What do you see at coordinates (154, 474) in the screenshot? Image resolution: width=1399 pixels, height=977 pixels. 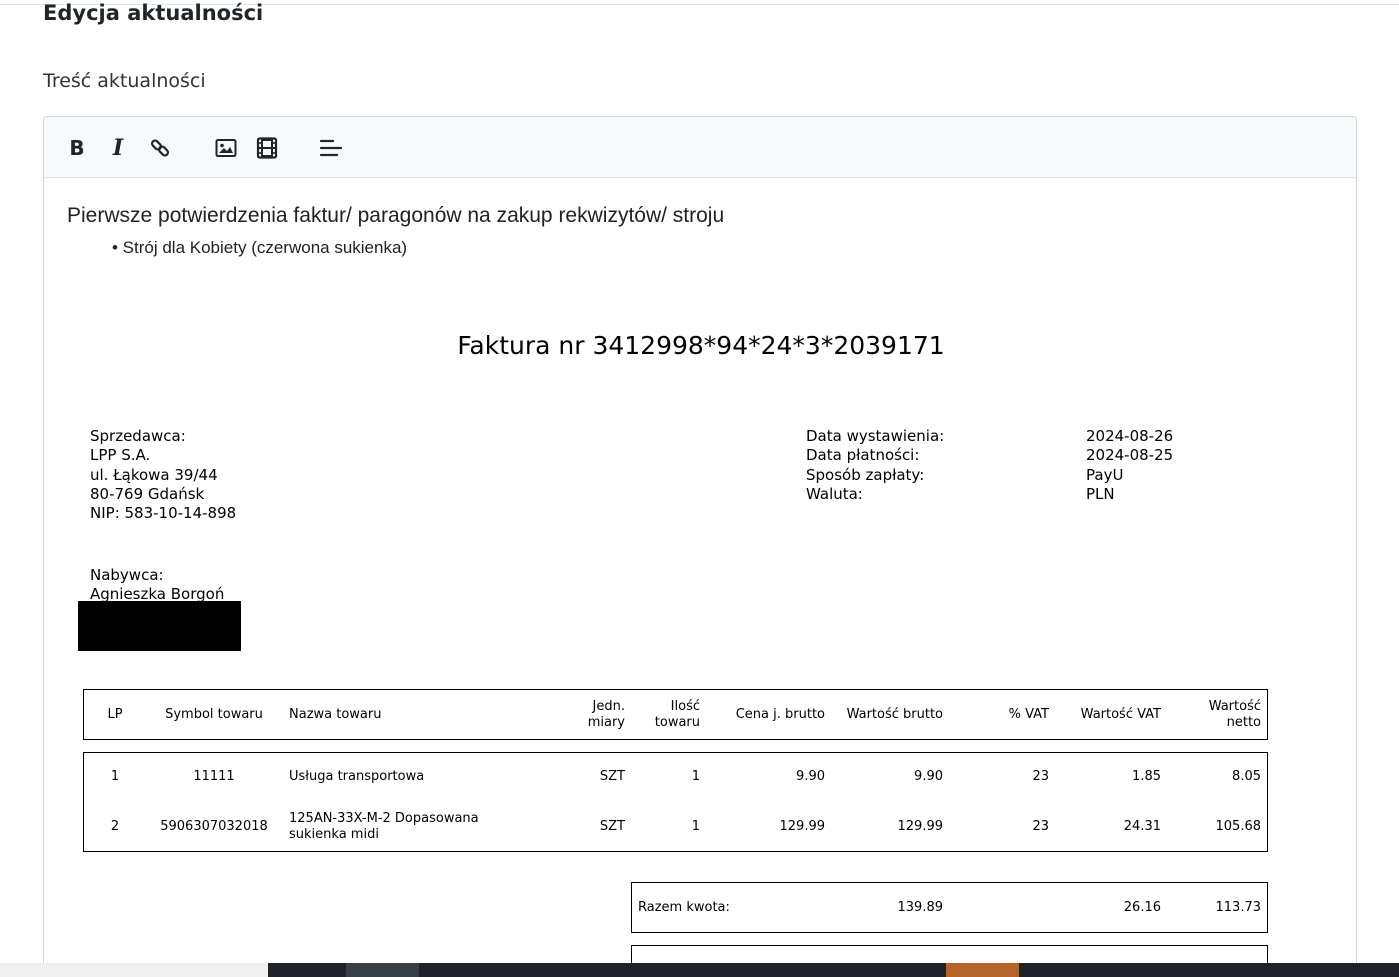 I see `seller-street: ul. Łąkowa 39/44` at bounding box center [154, 474].